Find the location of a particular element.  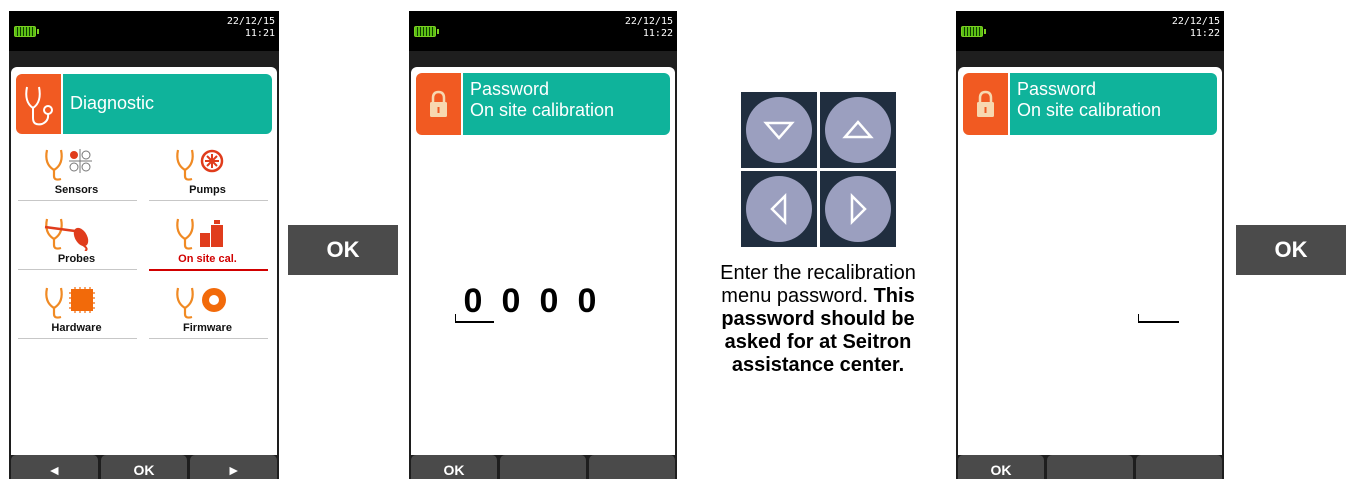

menu-item-label: Probes is located at coordinates (76, 259).